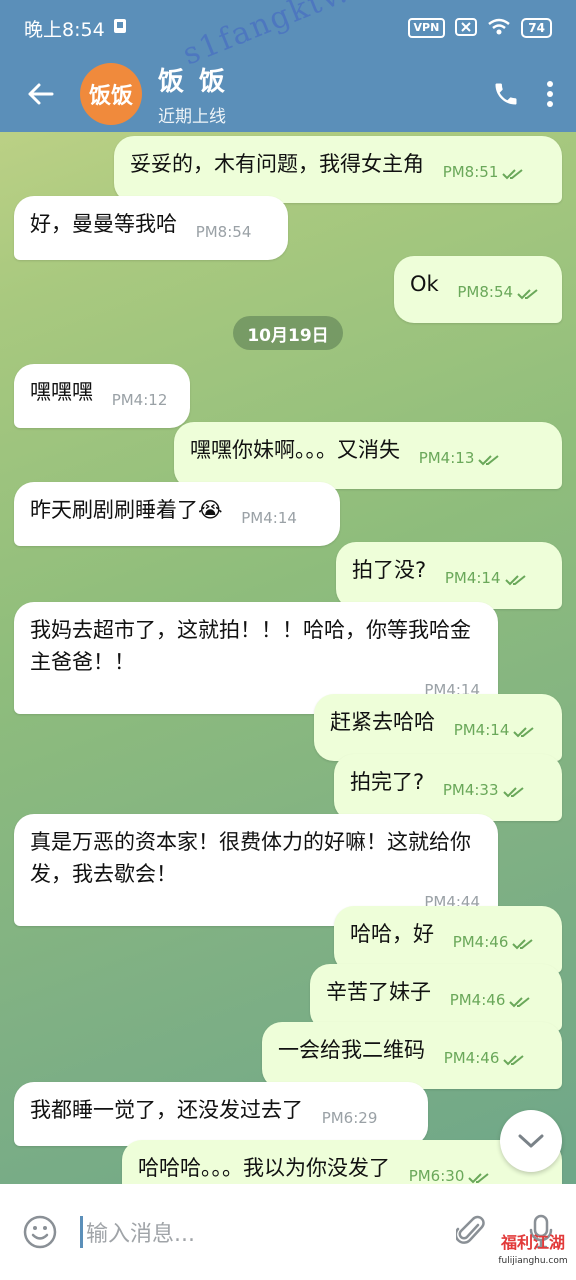  I want to click on message-text: 拍了没?, so click(389, 570).